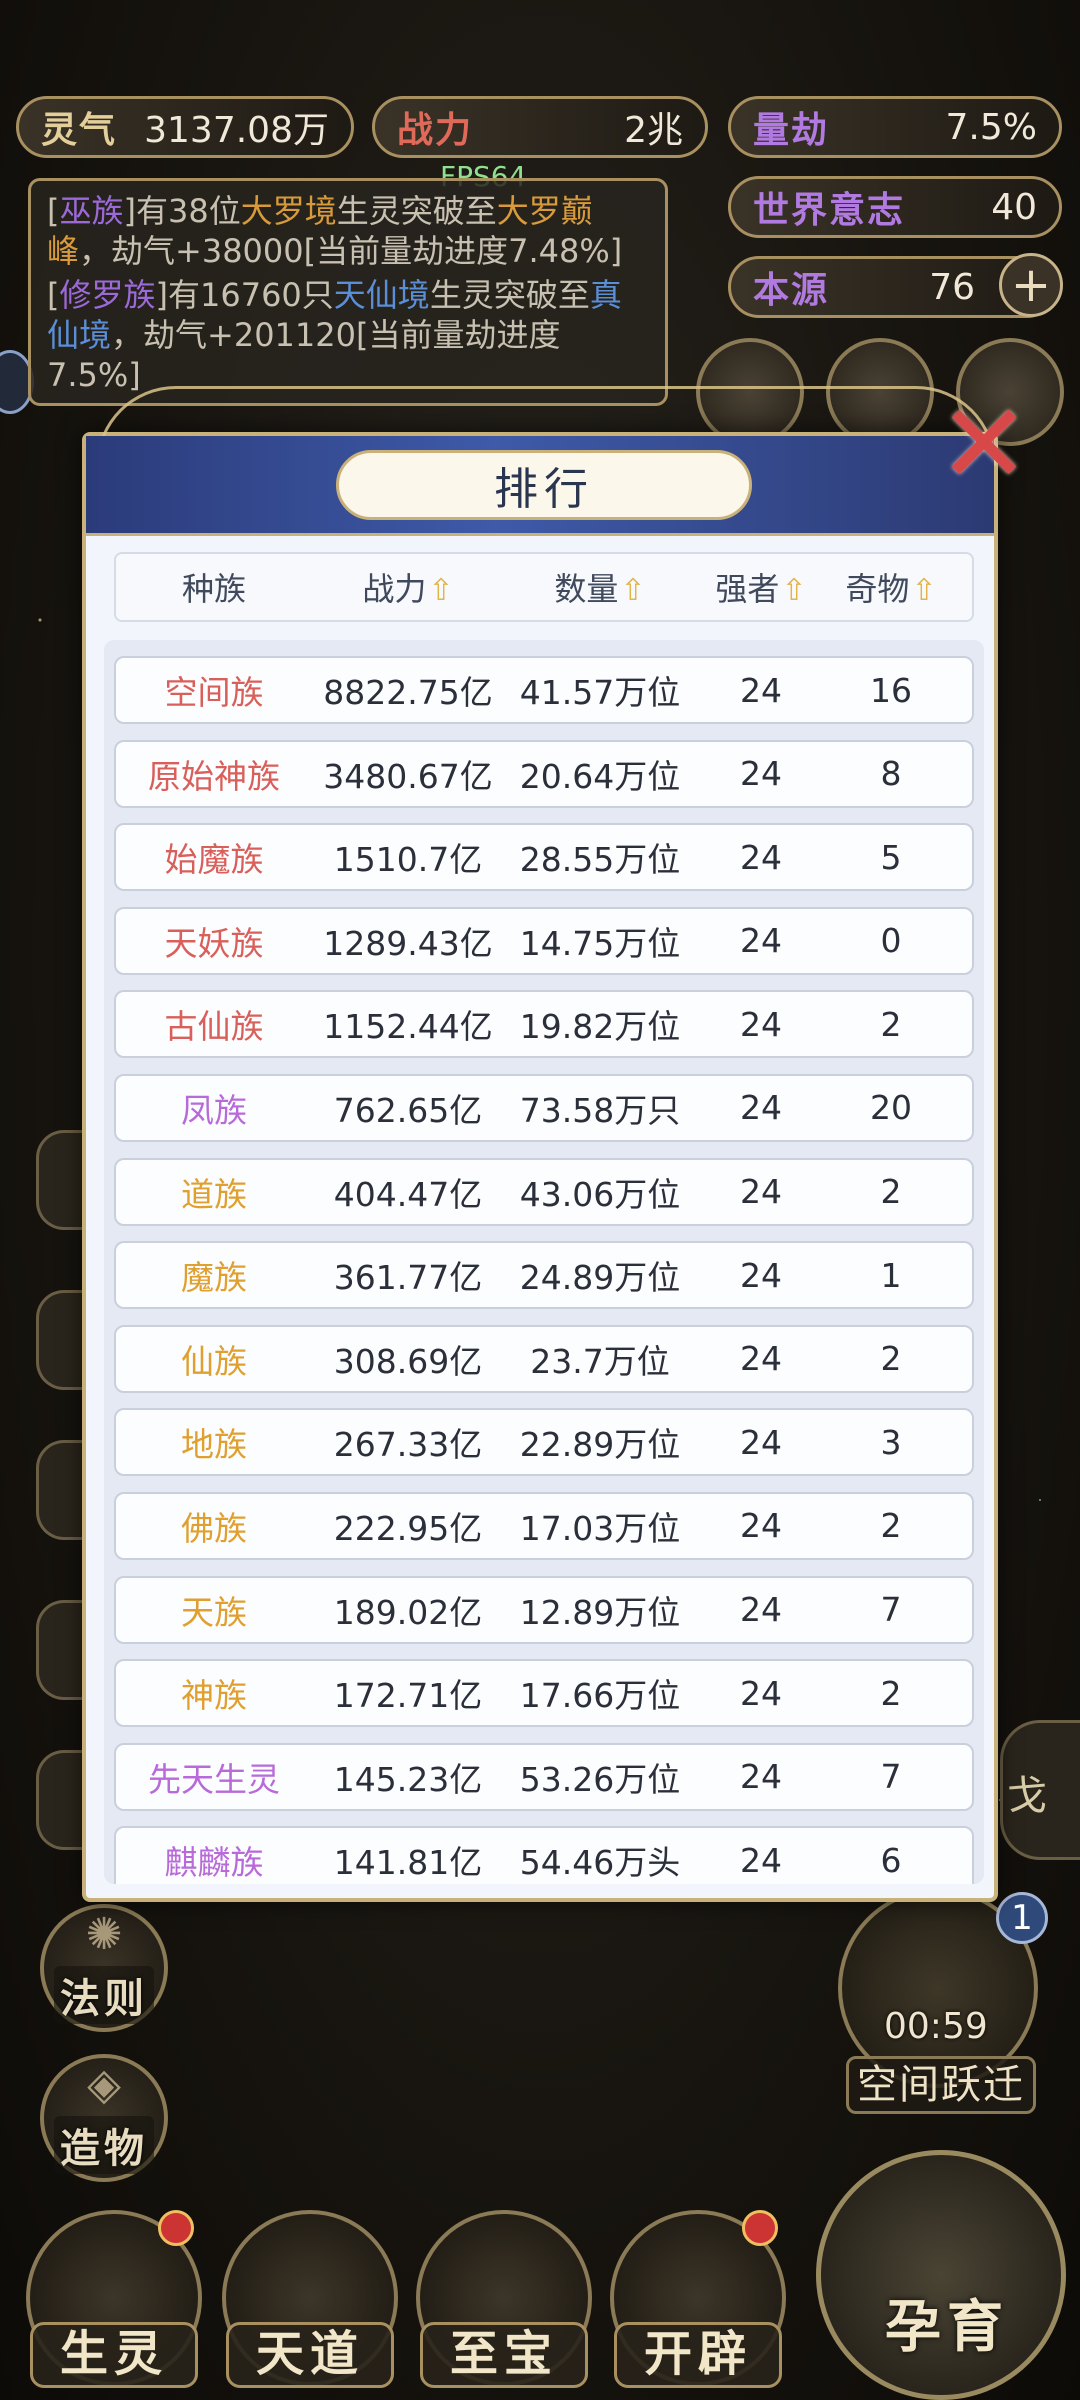 The image size is (1080, 2400). I want to click on ranking-header-row: 种族 战力⇧ 数量⇧ 强者⇧ 奇物⇧, so click(544, 587).